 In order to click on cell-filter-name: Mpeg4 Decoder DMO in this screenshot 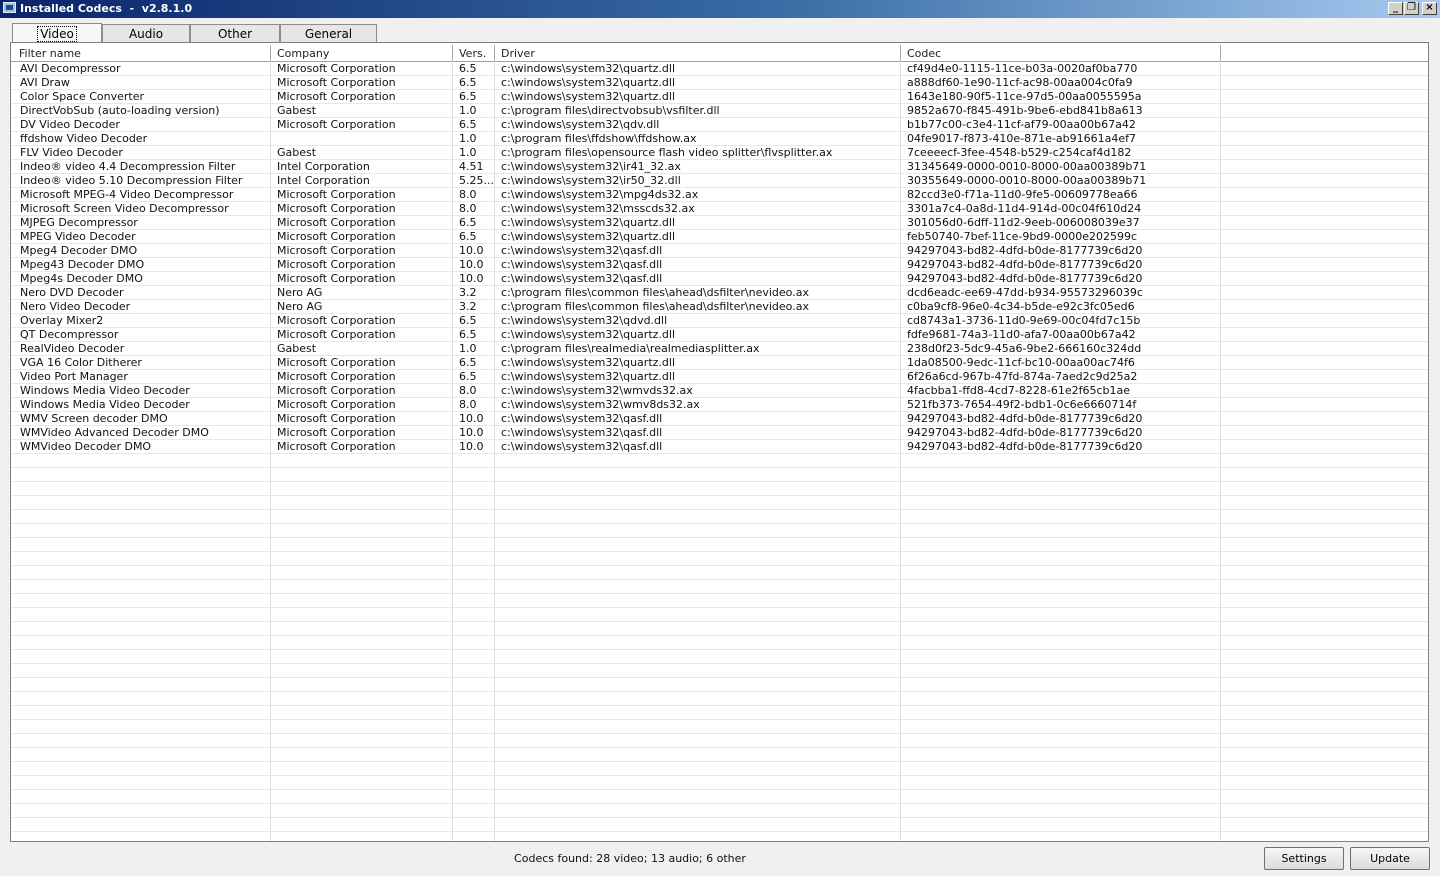, I will do `click(79, 250)`.